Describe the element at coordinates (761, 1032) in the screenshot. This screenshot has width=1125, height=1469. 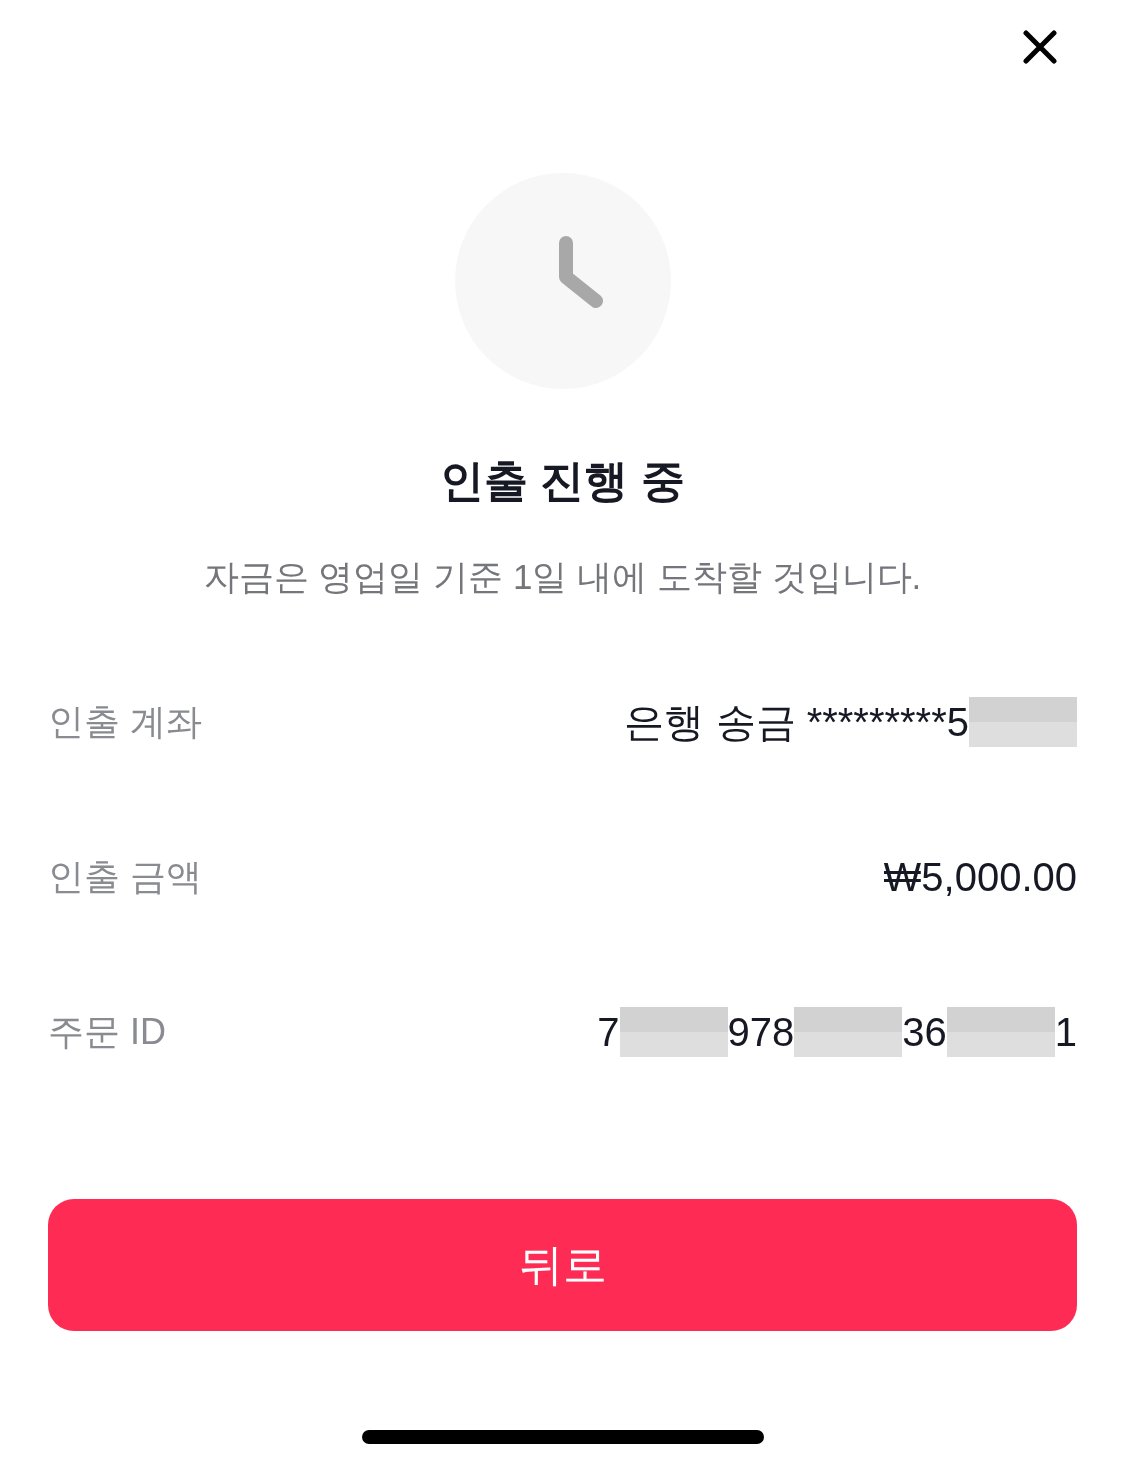
I see `value-text: 978` at that location.